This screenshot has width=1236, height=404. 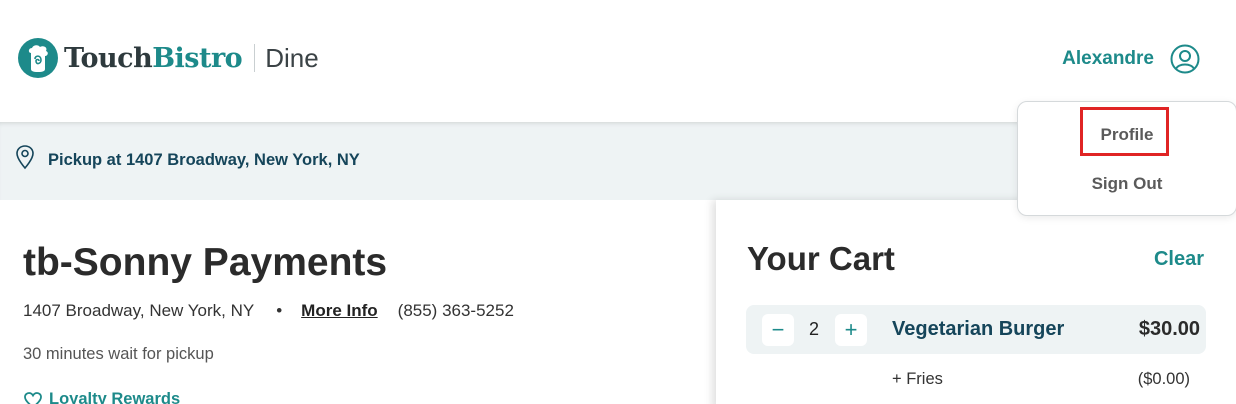 I want to click on clear-cart-button: Clear, so click(x=1179, y=259).